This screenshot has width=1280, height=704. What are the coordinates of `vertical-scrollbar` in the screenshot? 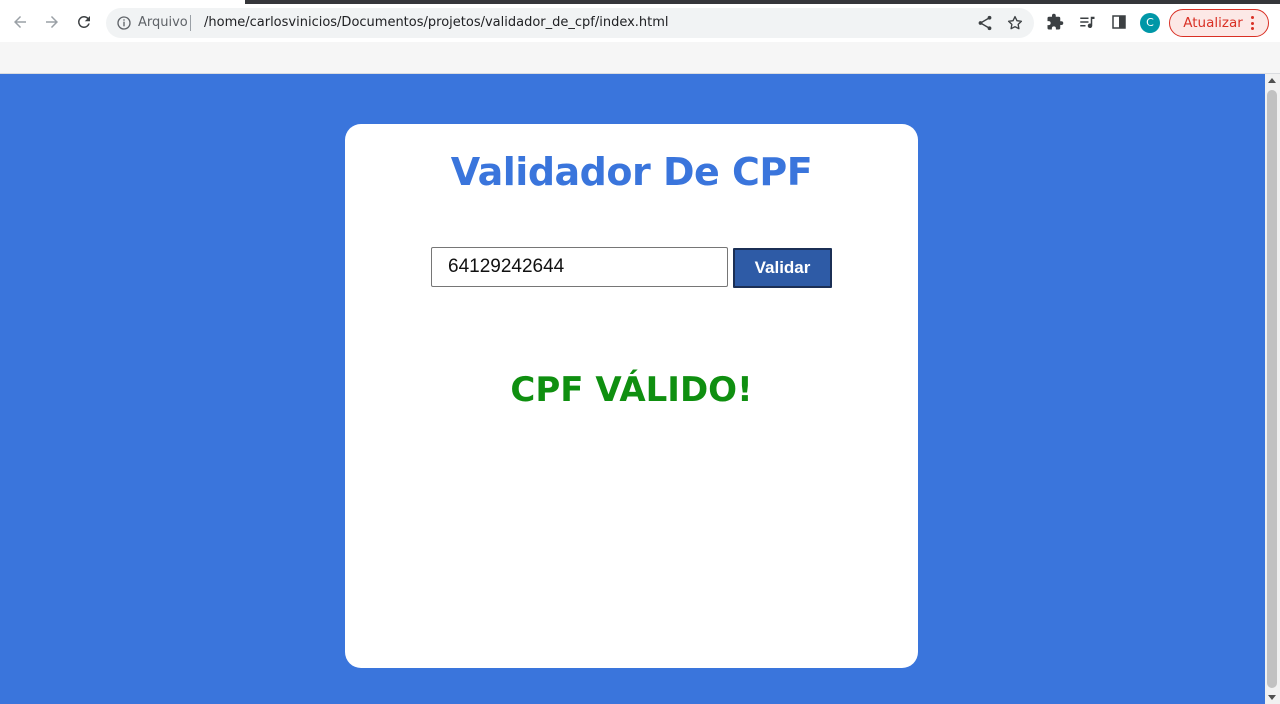 It's located at (1272, 389).